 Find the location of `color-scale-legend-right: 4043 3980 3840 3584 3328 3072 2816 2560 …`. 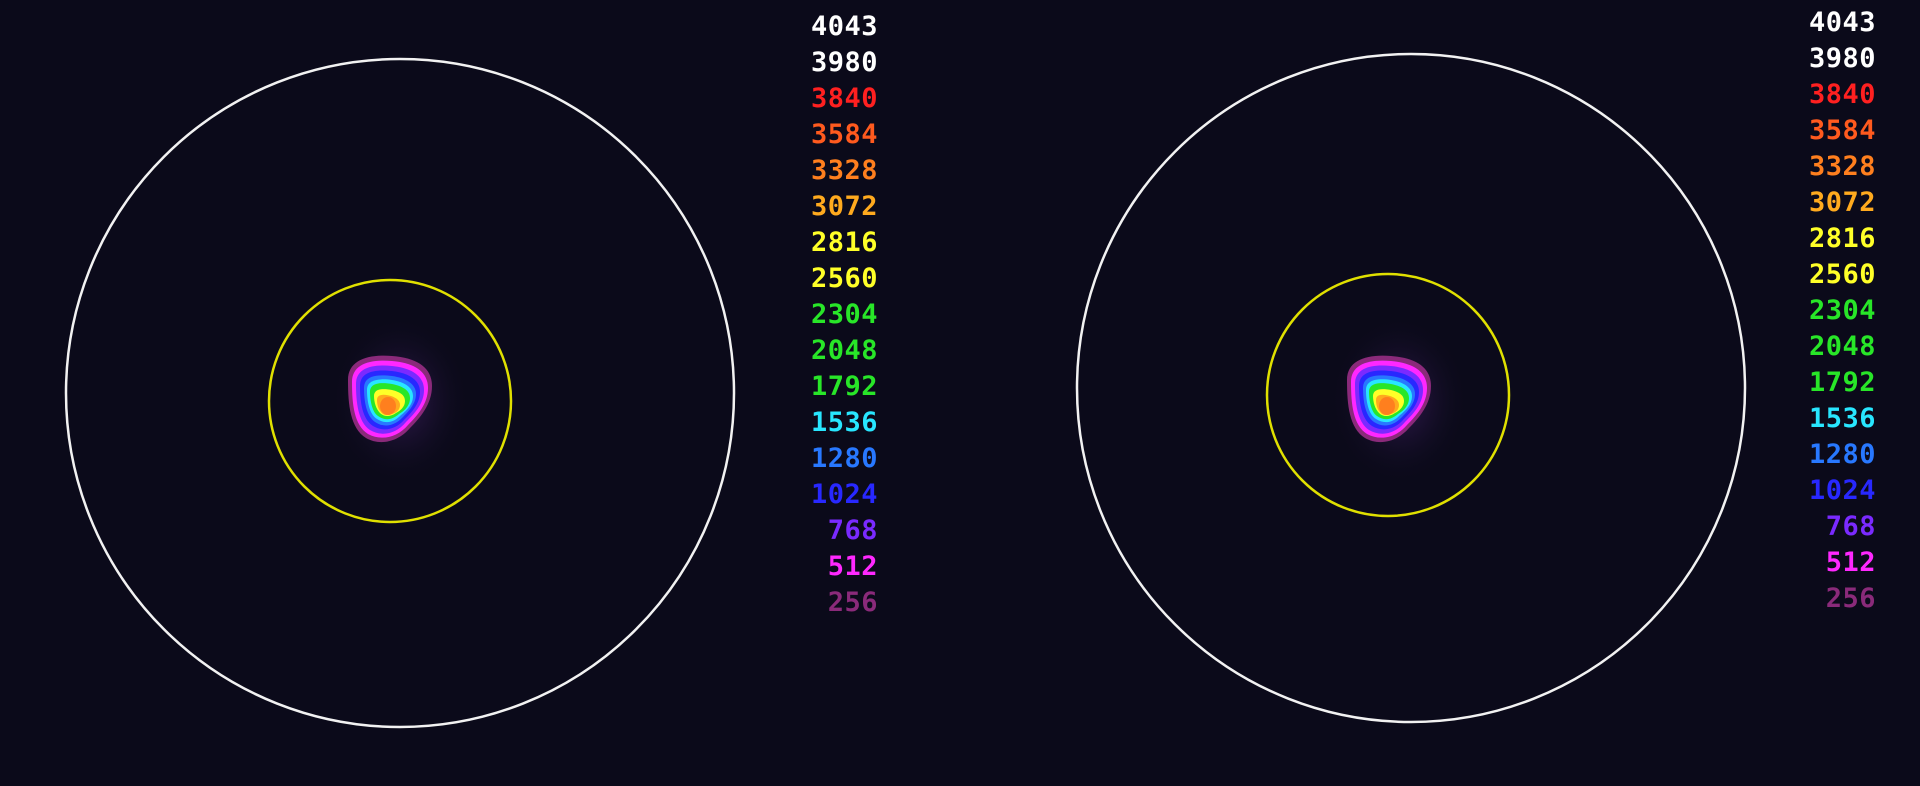

color-scale-legend-right: 4043 3980 3840 3584 3328 3072 2816 2560 … is located at coordinates (1824, 311).